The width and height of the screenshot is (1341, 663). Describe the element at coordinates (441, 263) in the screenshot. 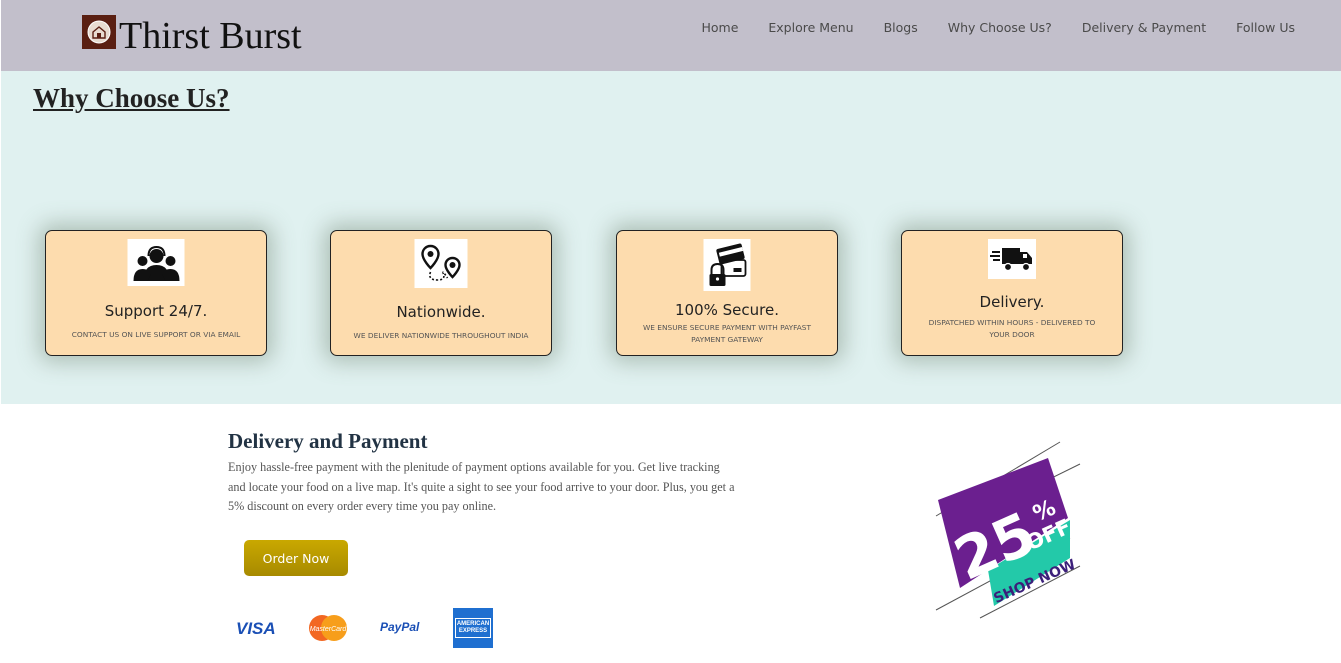

I see `map-route-icon` at that location.